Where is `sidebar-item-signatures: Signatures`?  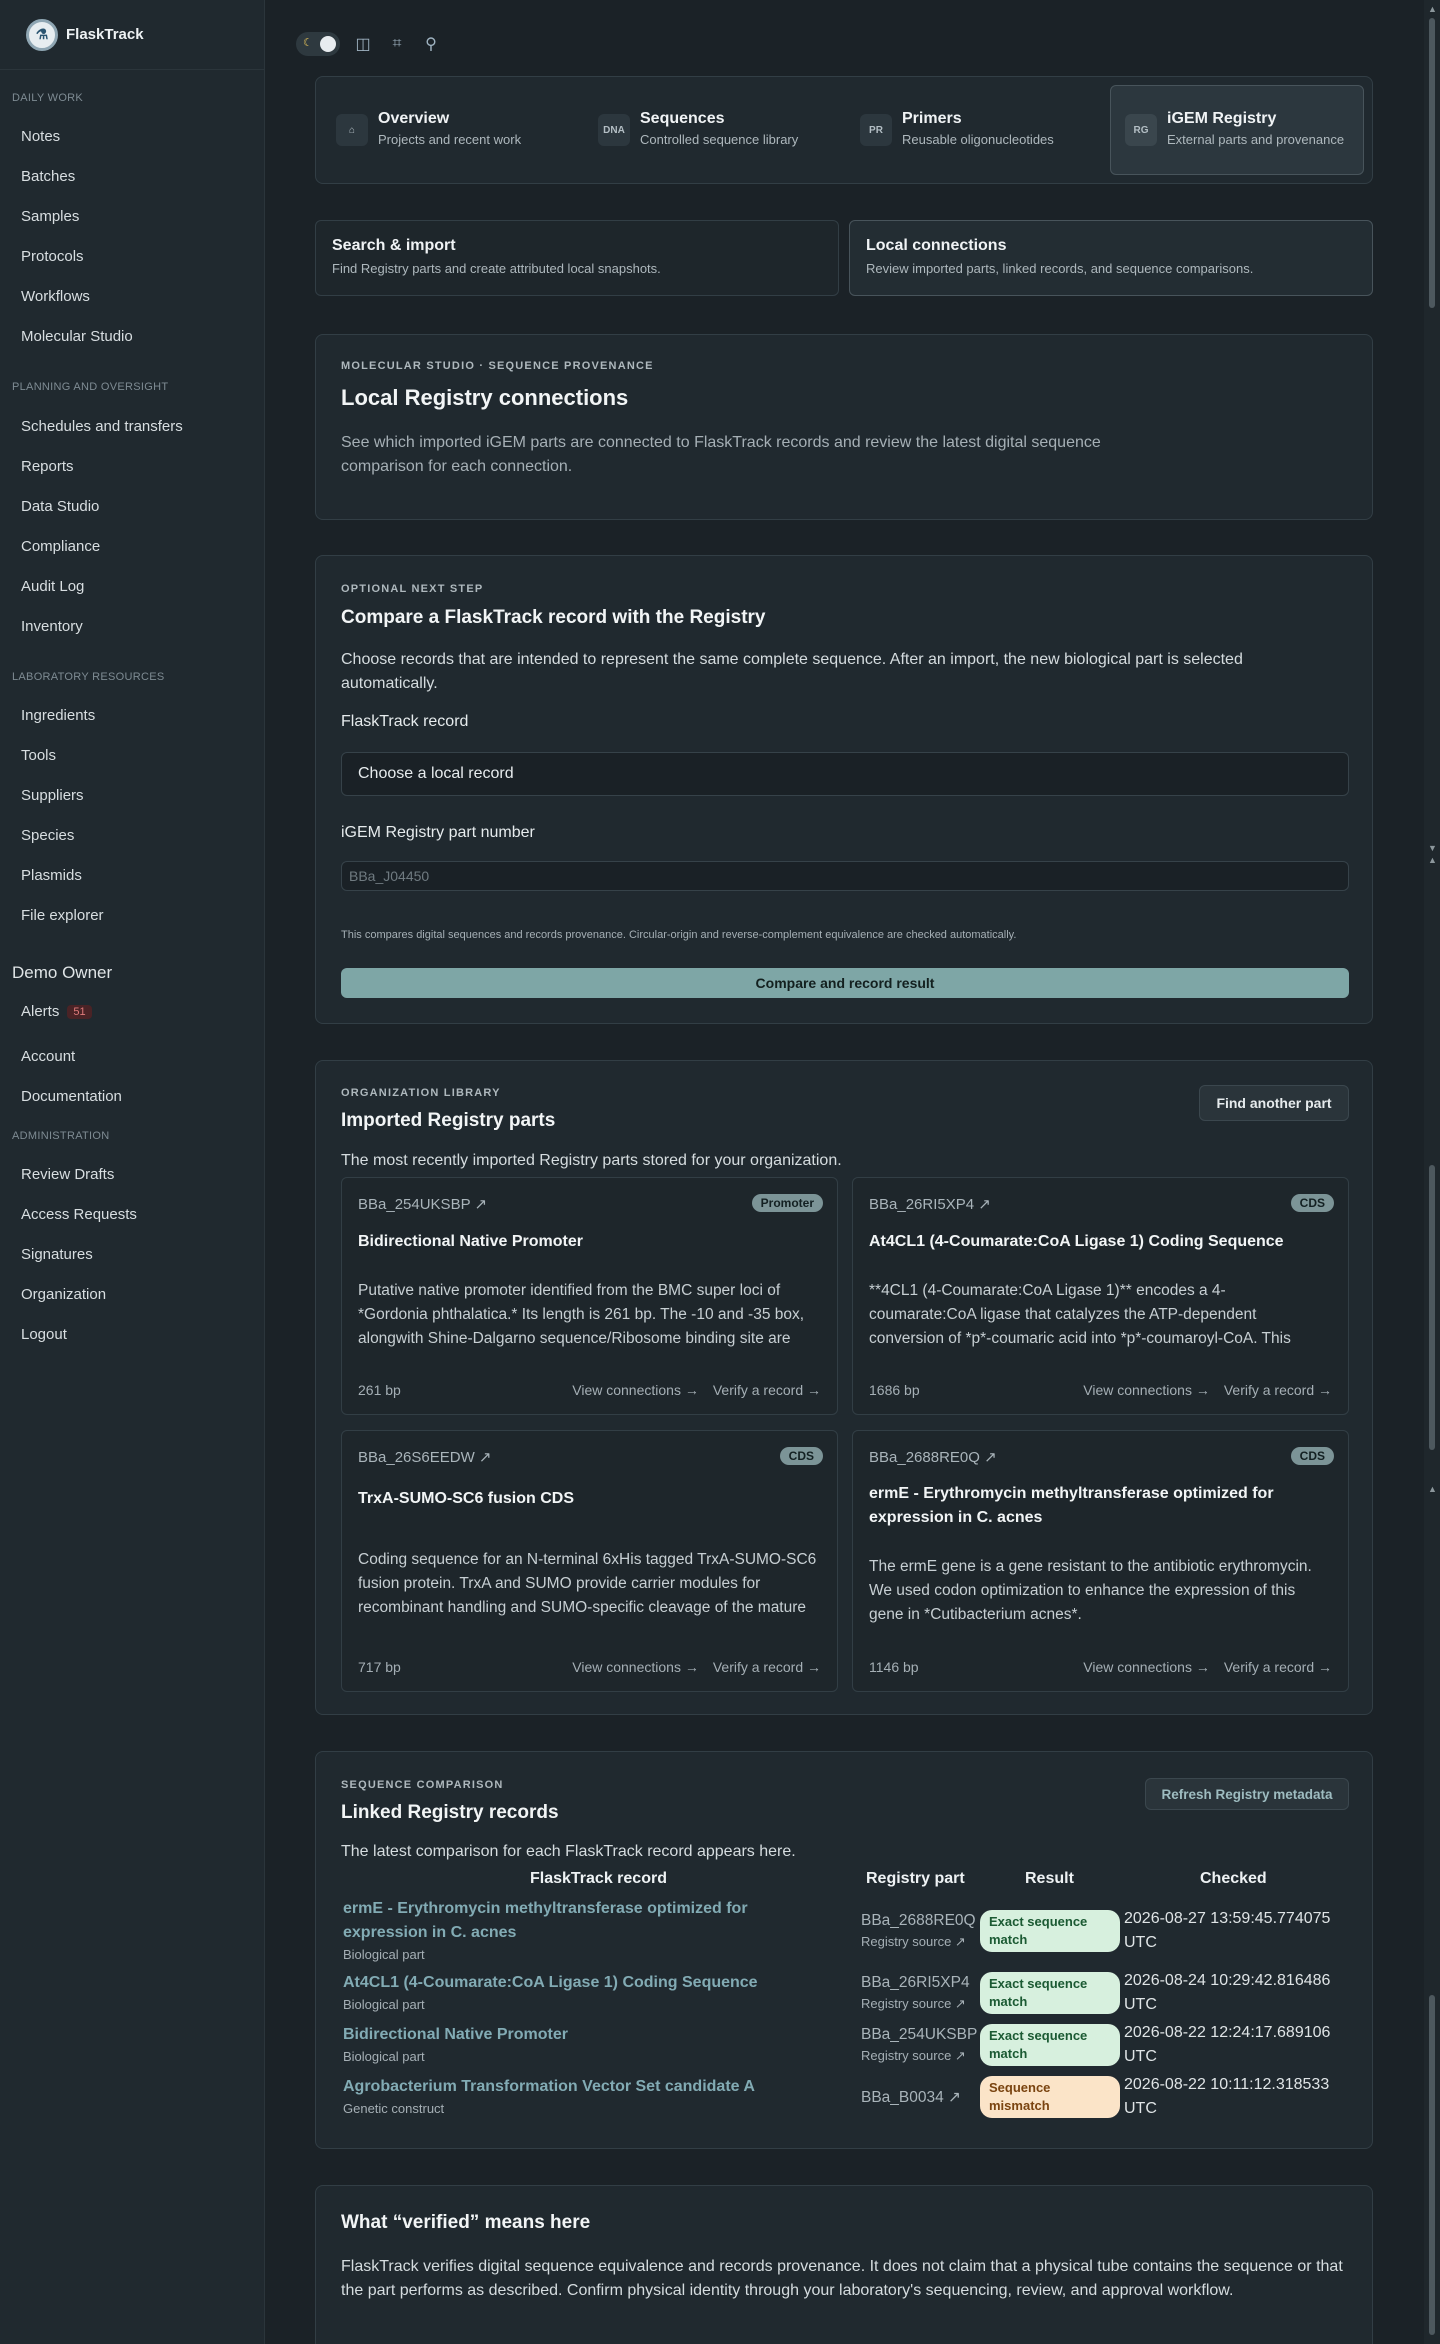 sidebar-item-signatures: Signatures is located at coordinates (57, 1254).